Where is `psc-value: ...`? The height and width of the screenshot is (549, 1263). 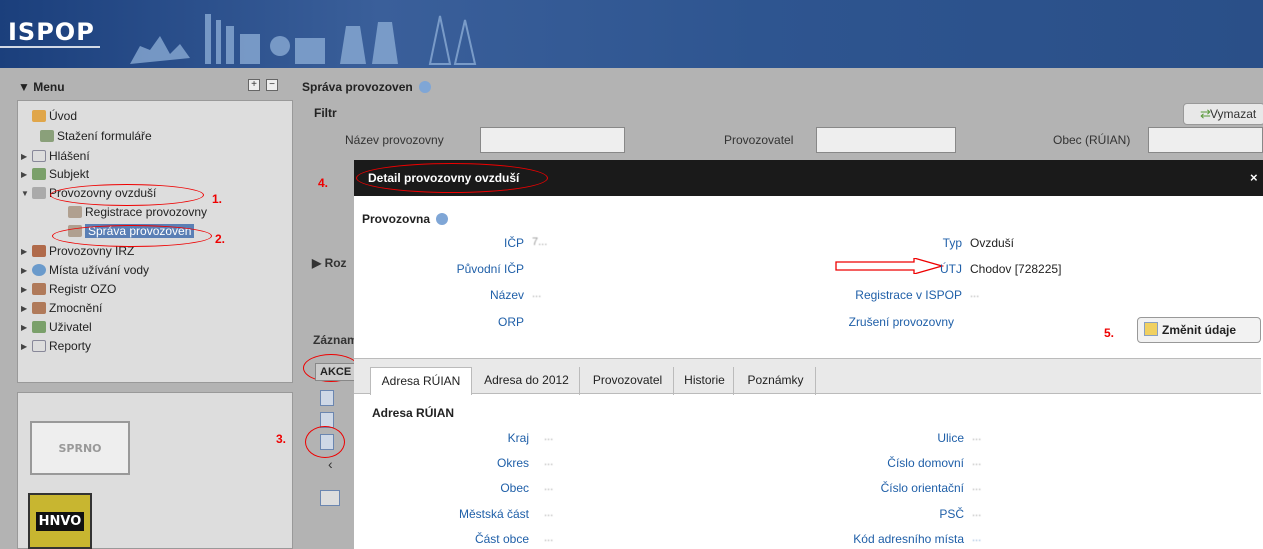
psc-value: ... is located at coordinates (977, 513).